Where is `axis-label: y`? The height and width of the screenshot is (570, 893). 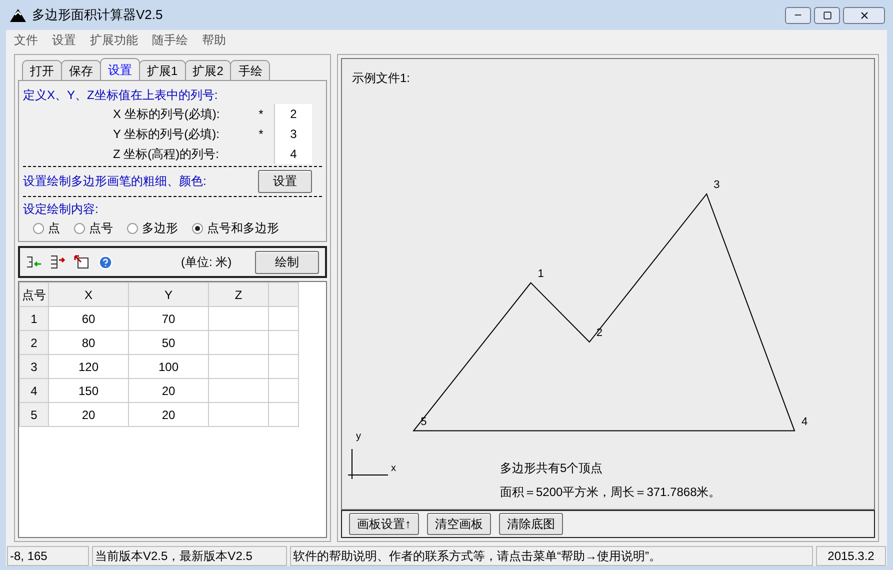 axis-label: y is located at coordinates (358, 436).